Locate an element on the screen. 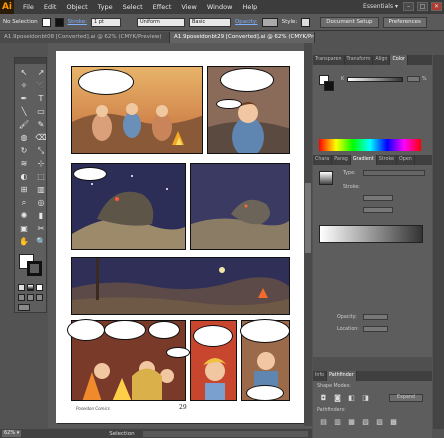 The width and height of the screenshot is (444, 438). workspace-switcher: Essentials ▾ is located at coordinates (380, 6).